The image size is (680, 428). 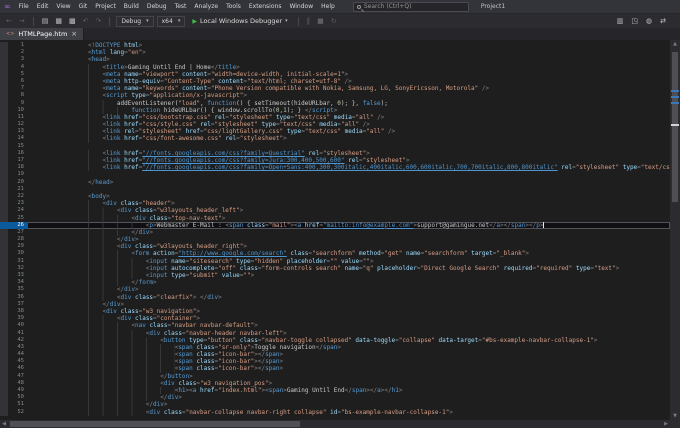 I want to click on line-number: 17, so click(x=18, y=160).